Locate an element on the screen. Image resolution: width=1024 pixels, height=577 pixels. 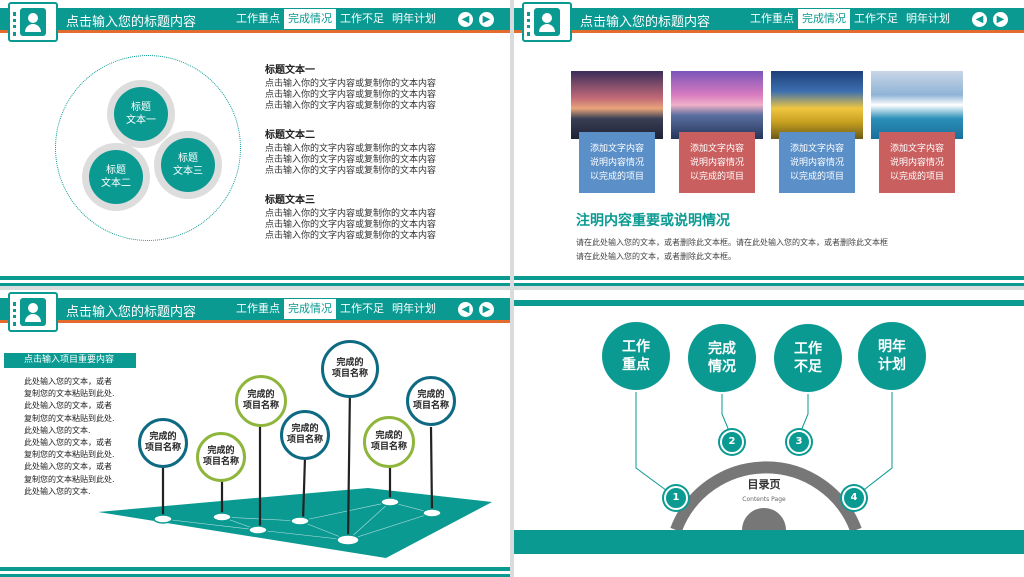
photo-pier-sunset is located at coordinates (617, 105).